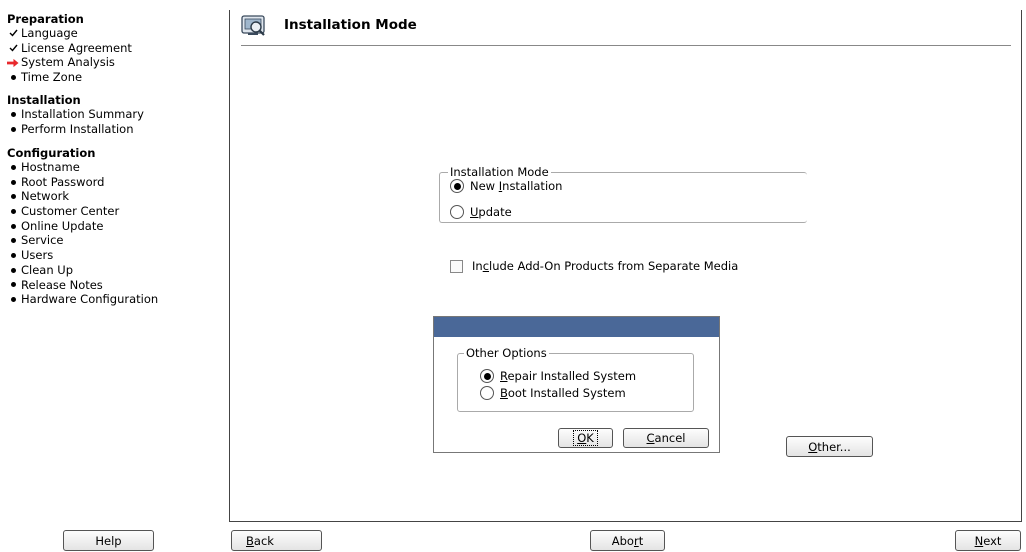  I want to click on step-time-zone: Time Zone, so click(69, 77).